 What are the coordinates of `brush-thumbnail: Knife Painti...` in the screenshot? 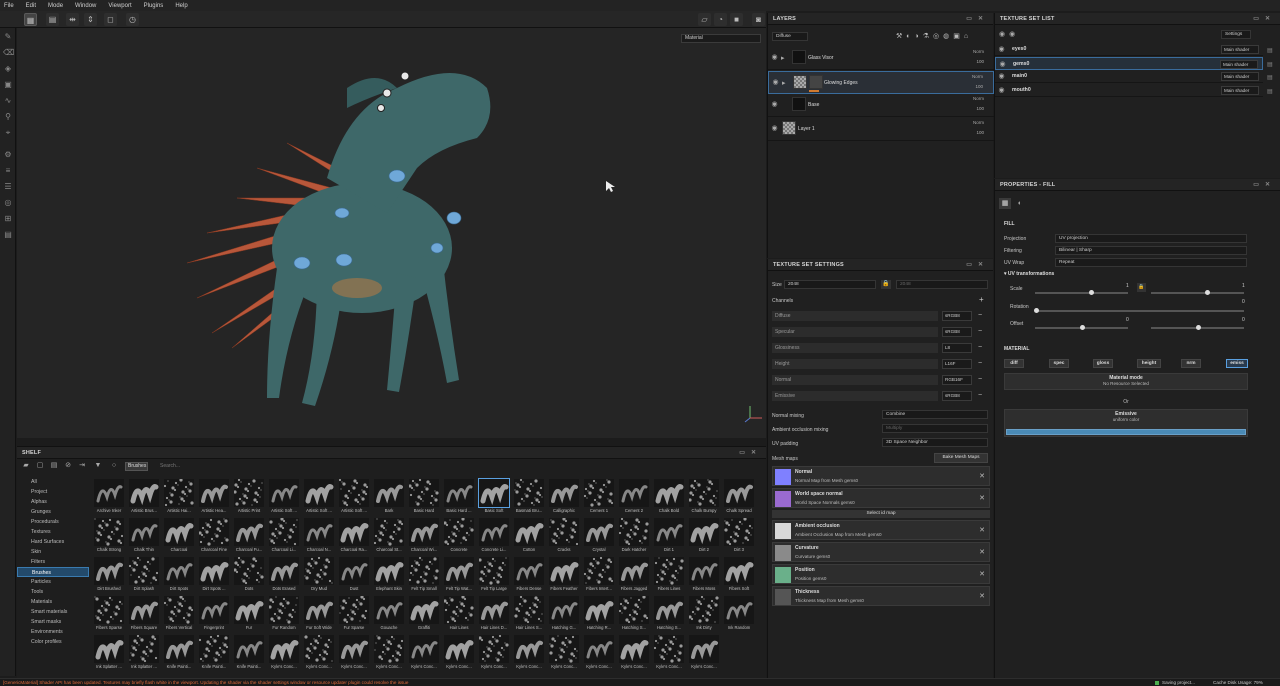 It's located at (214, 652).